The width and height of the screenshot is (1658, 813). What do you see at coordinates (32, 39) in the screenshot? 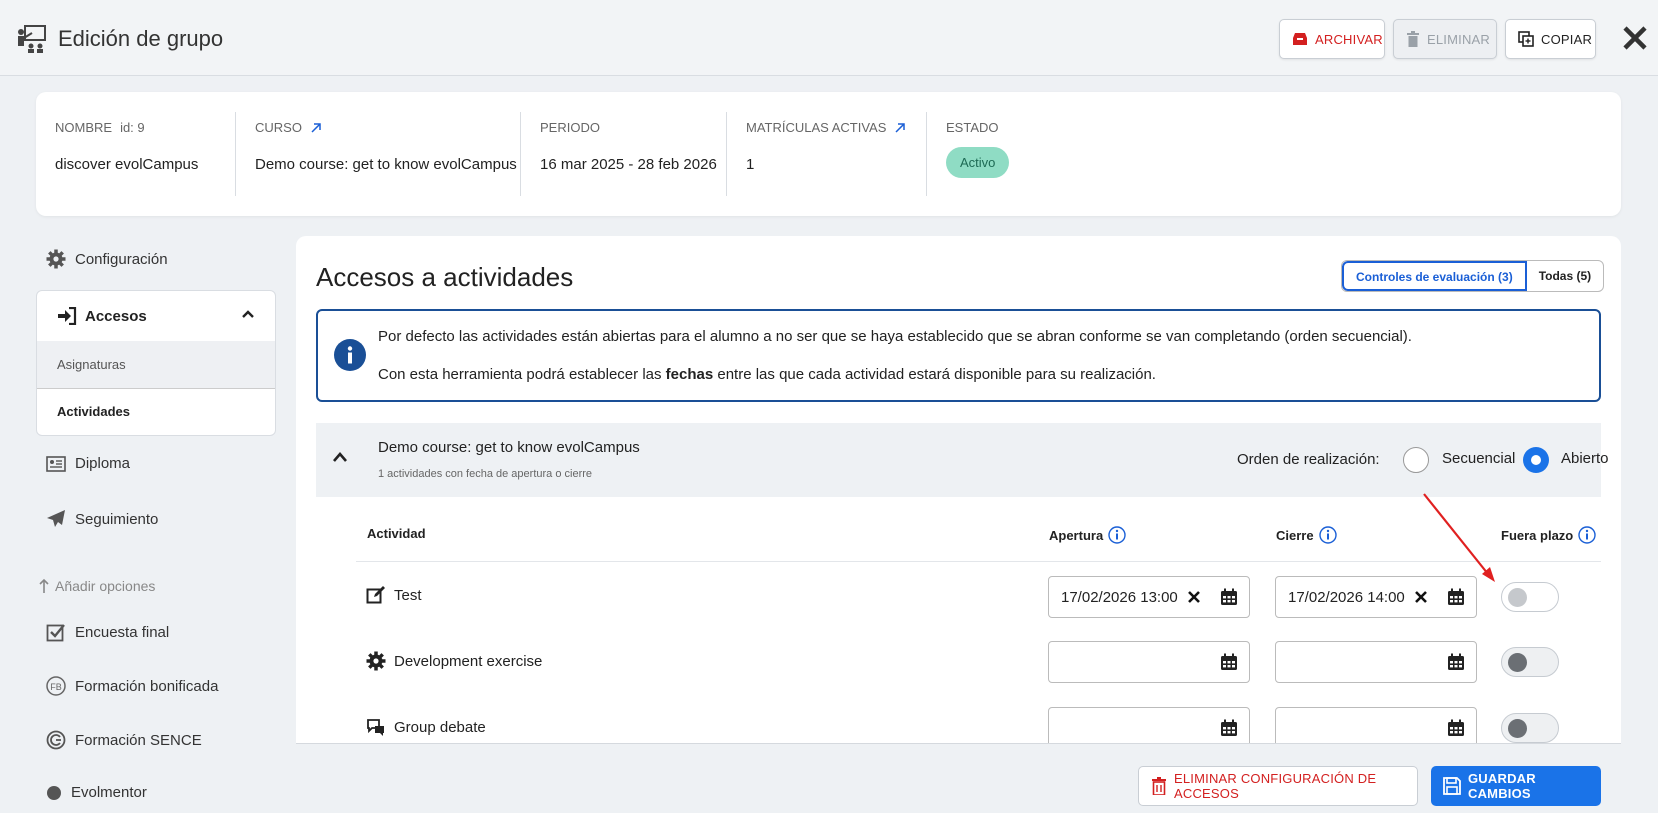
I see `teacher-board-icon` at bounding box center [32, 39].